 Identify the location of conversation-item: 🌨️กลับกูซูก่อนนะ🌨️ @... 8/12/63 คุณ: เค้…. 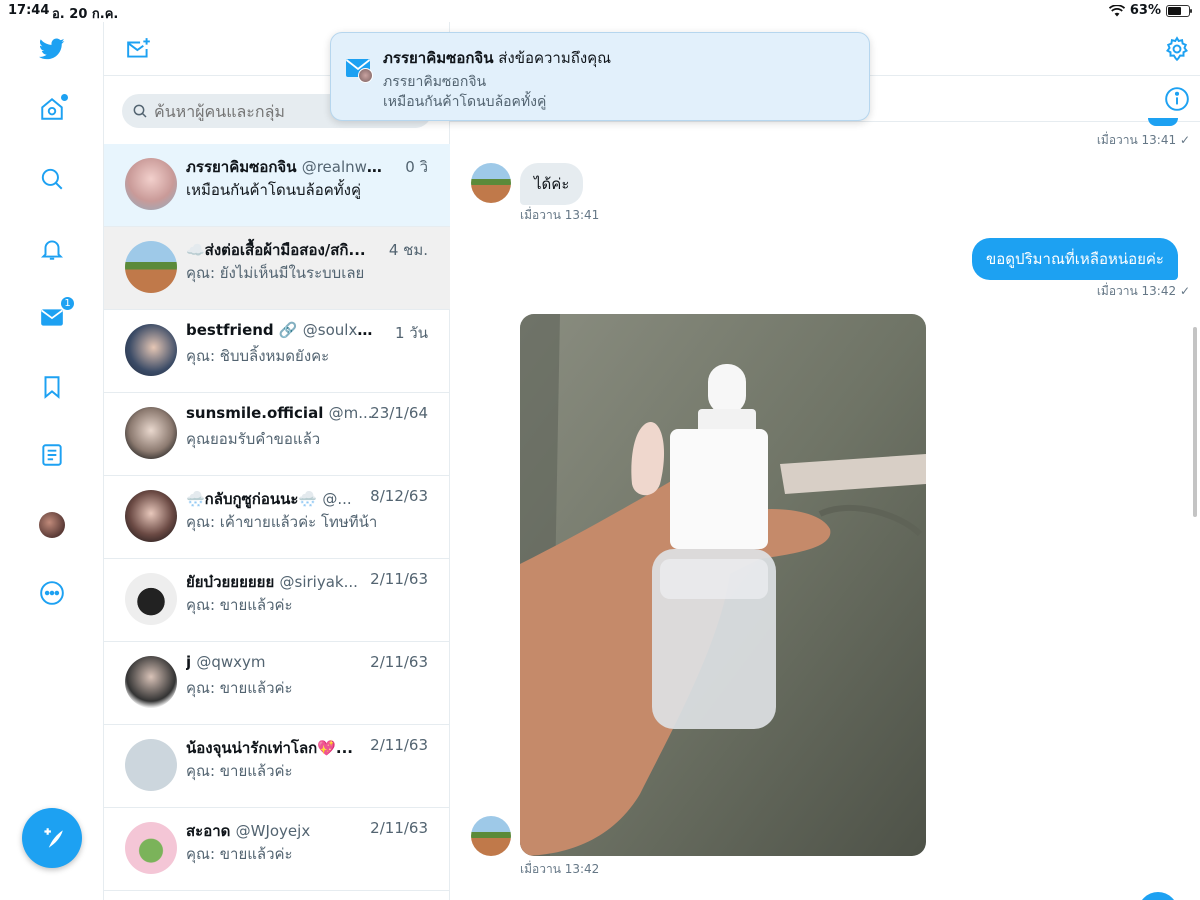
(277, 517).